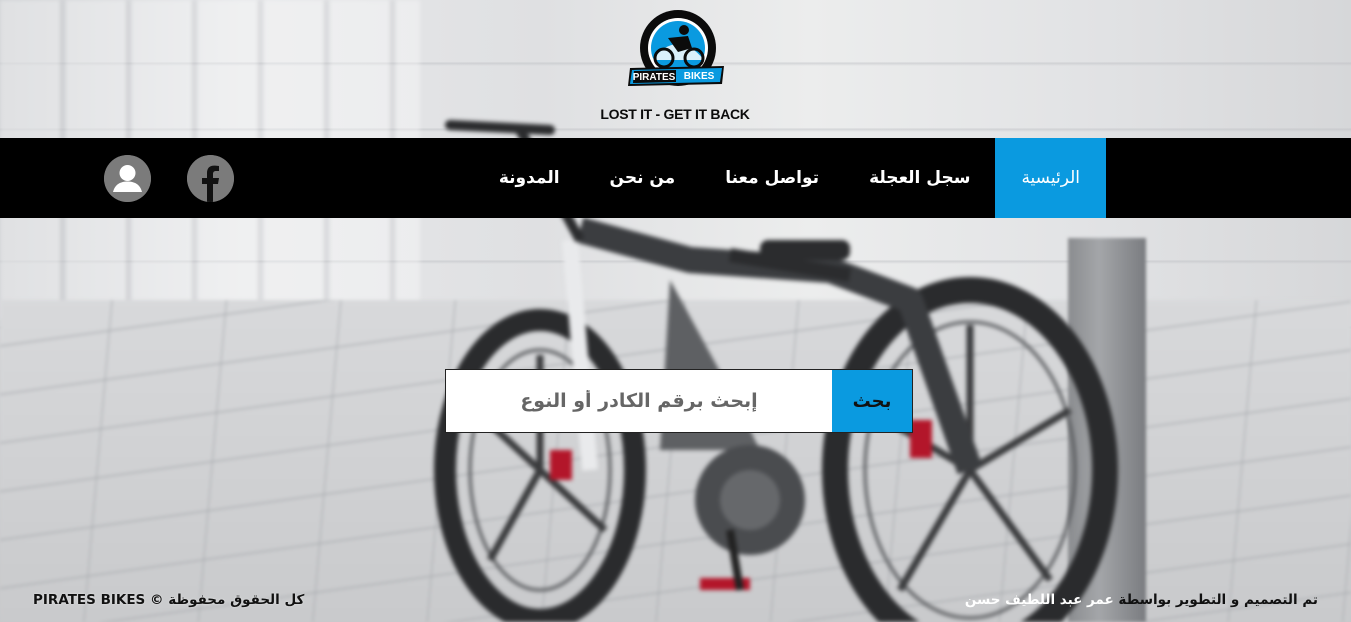  I want to click on credit-prefix: تم التصميم و التطوير بواسطة, so click(1218, 600).